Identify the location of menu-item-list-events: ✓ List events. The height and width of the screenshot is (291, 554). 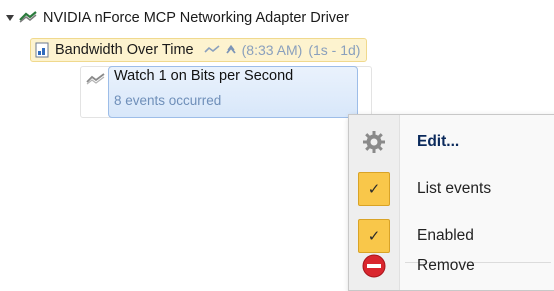
(451, 189).